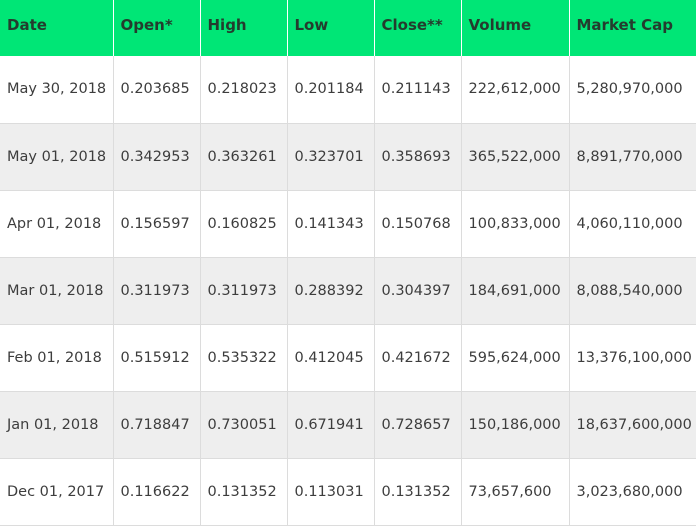 Image resolution: width=696 pixels, height=526 pixels. I want to click on cell-low: 0.201184, so click(331, 90).